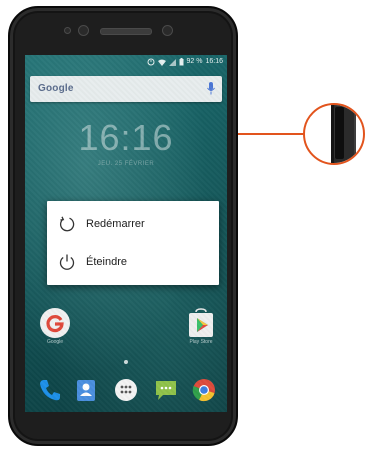 This screenshot has width=370, height=450. Describe the element at coordinates (55, 323) in the screenshot. I see `google-icon` at that location.